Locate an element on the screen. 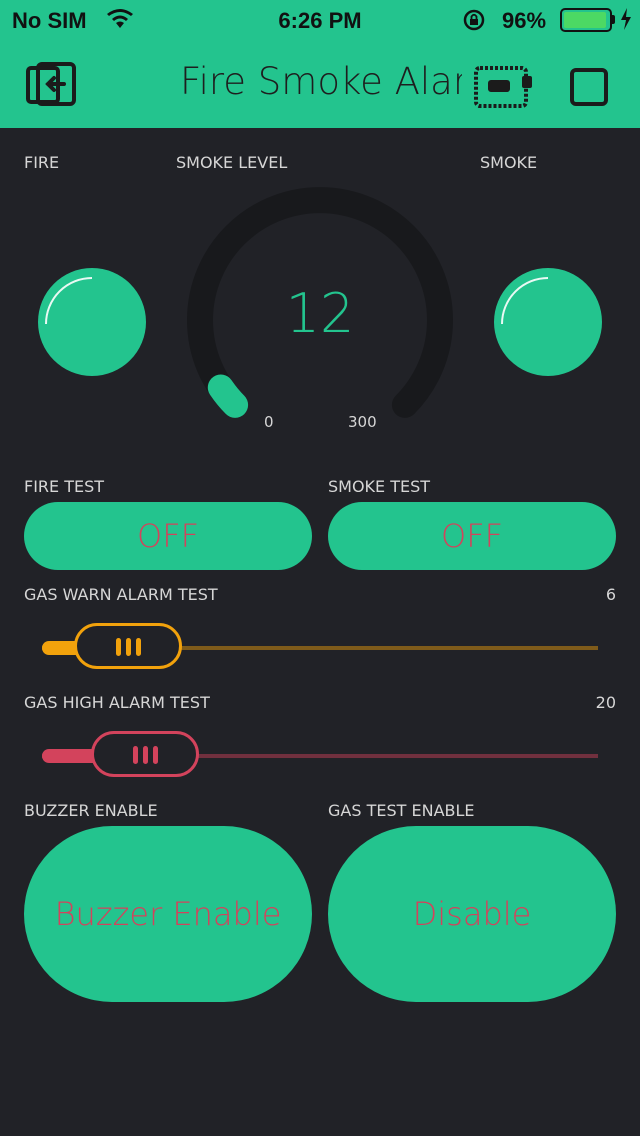  buzzer-enable-button: Buzzer Enable is located at coordinates (168, 914).